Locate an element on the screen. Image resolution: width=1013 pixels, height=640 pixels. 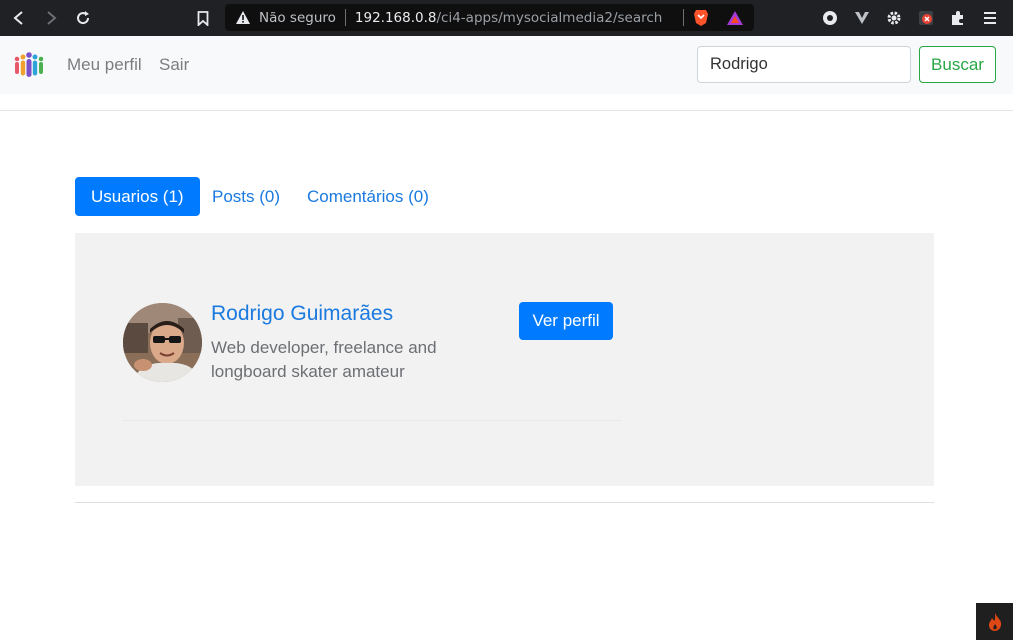
tab-comentarios: Comentários (0) is located at coordinates (368, 196).